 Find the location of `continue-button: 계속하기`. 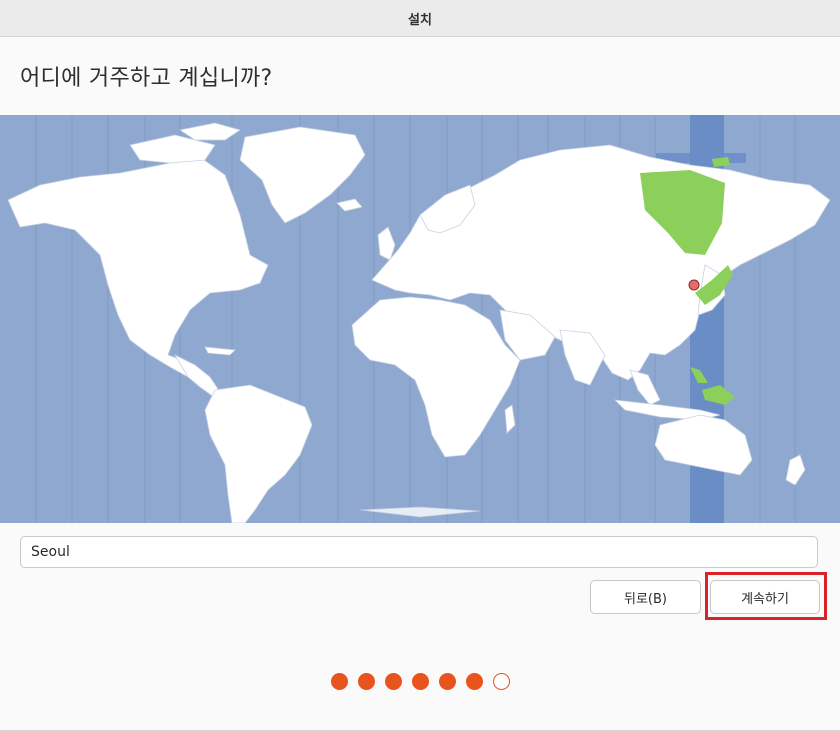

continue-button: 계속하기 is located at coordinates (765, 597).